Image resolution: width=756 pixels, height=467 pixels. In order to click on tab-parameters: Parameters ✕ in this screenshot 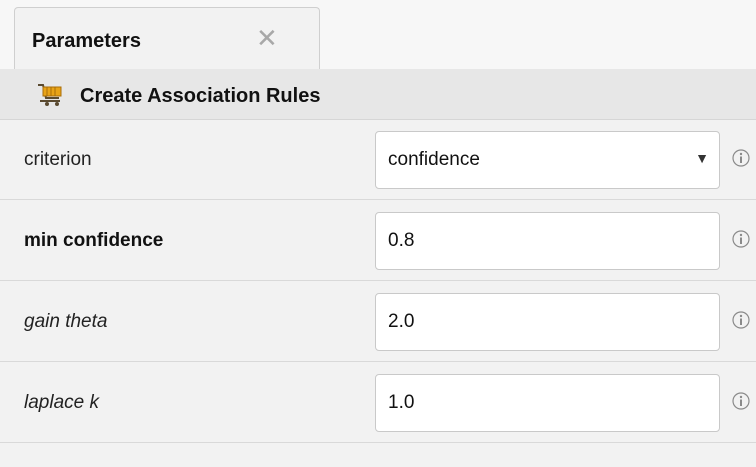, I will do `click(167, 38)`.